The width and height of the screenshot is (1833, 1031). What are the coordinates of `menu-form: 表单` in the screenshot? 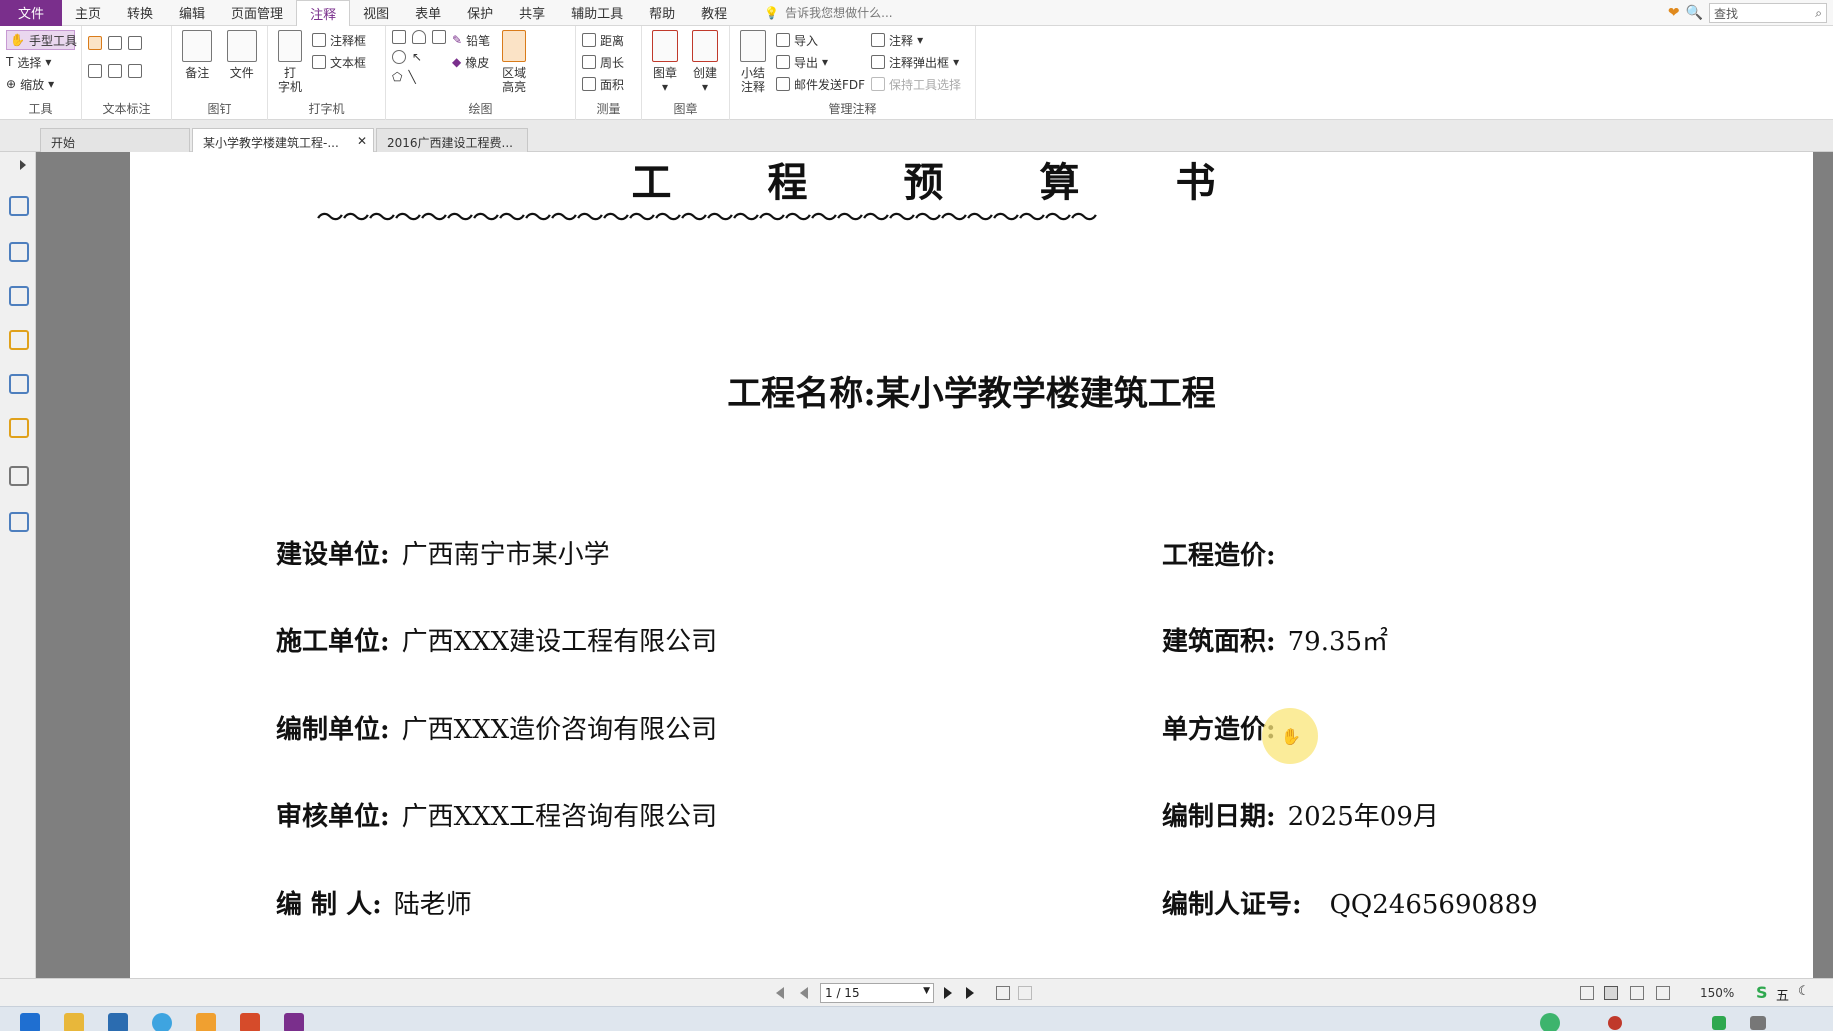 It's located at (428, 13).